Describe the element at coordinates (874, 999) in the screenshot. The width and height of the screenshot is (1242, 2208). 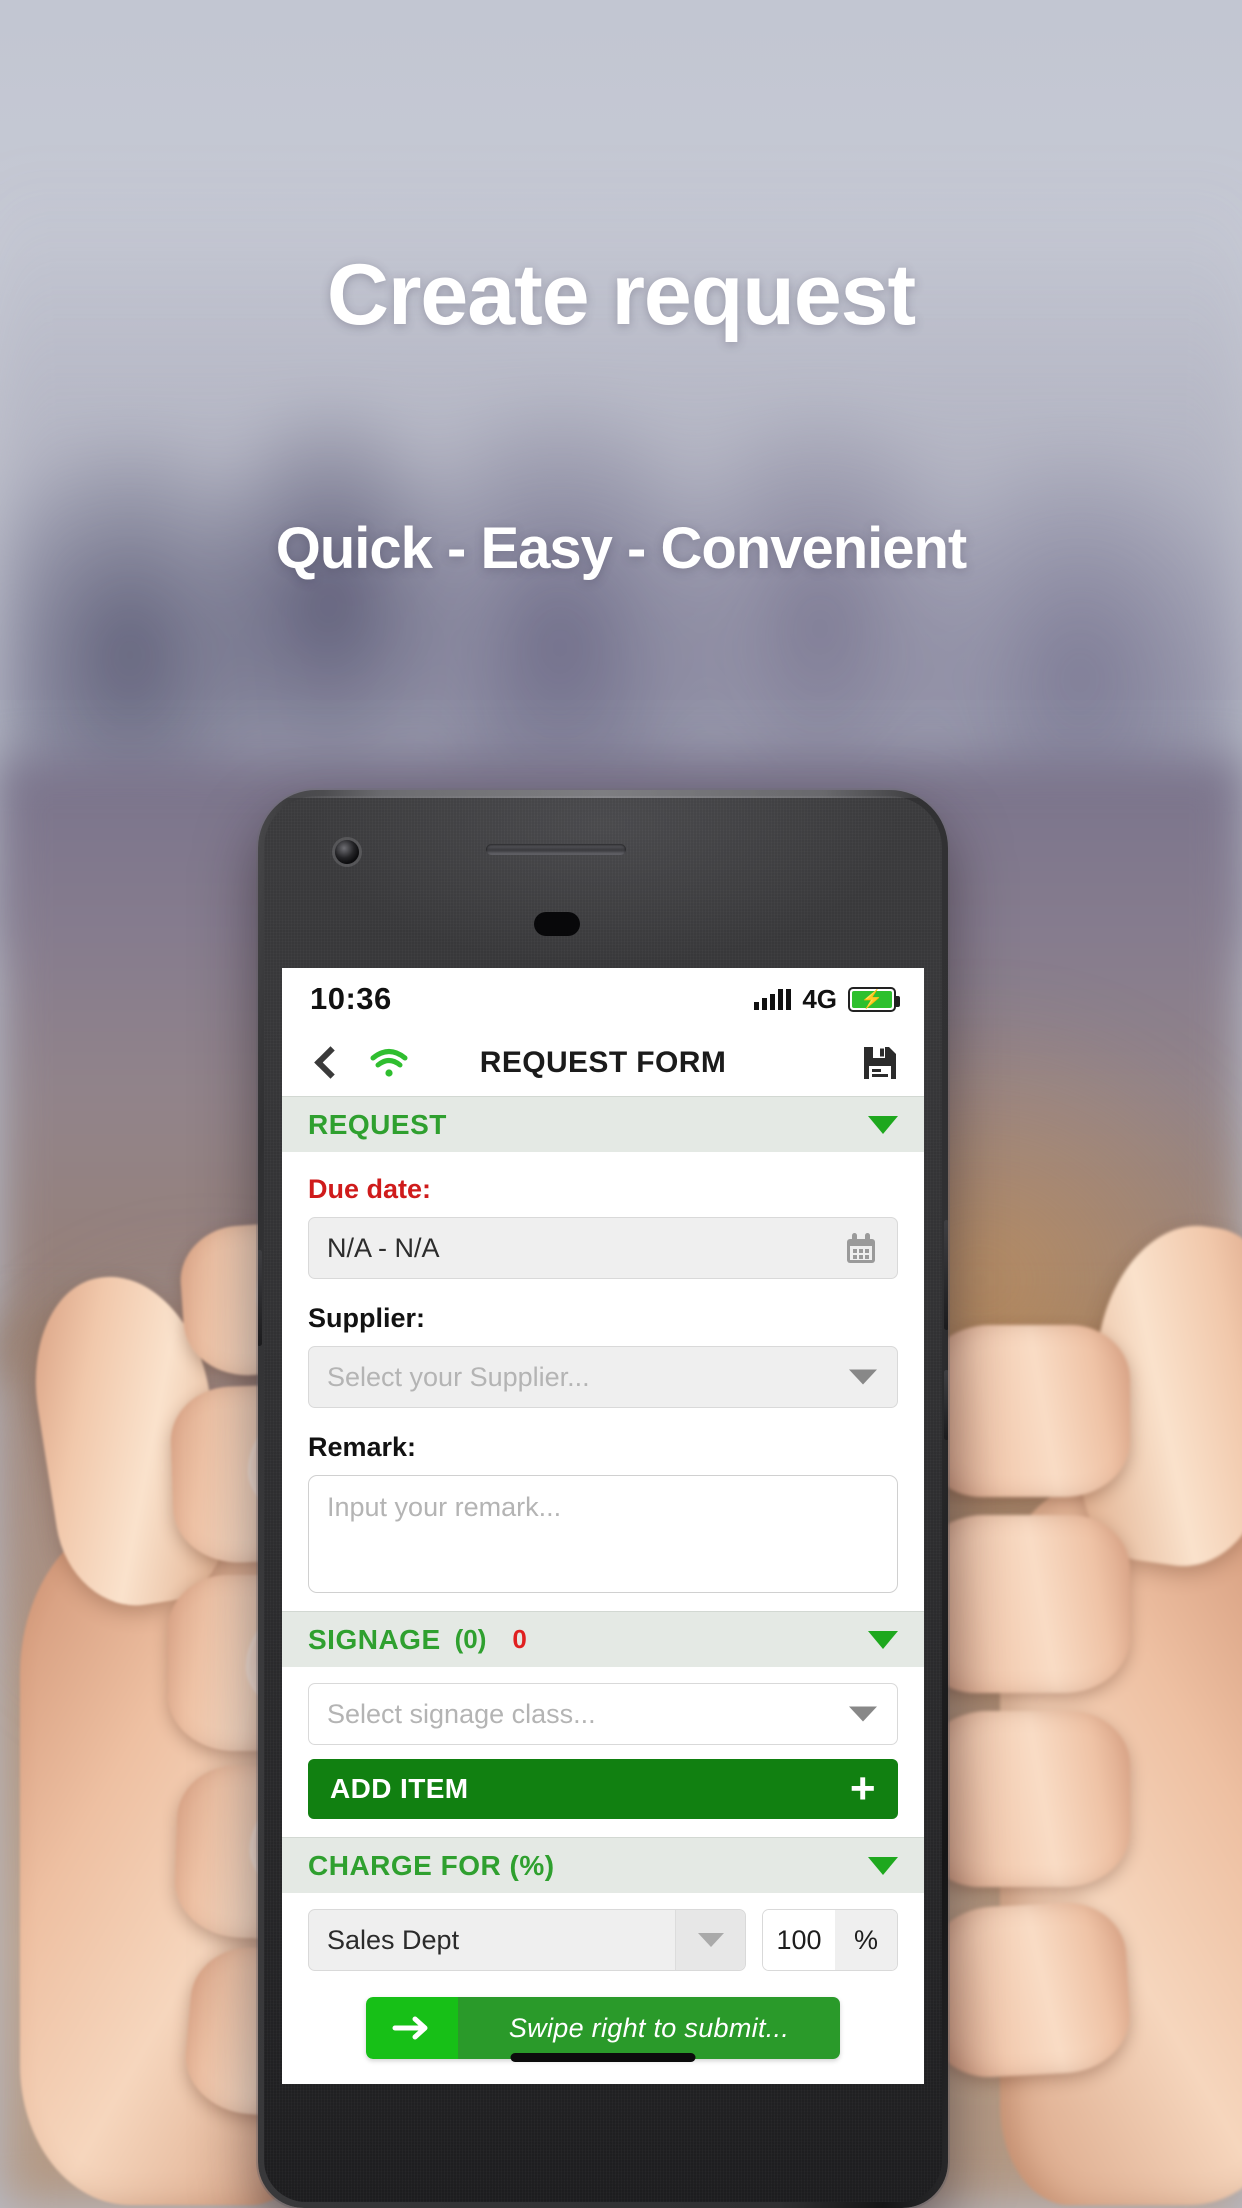
I see `battery-charging-icon: ⚡` at that location.